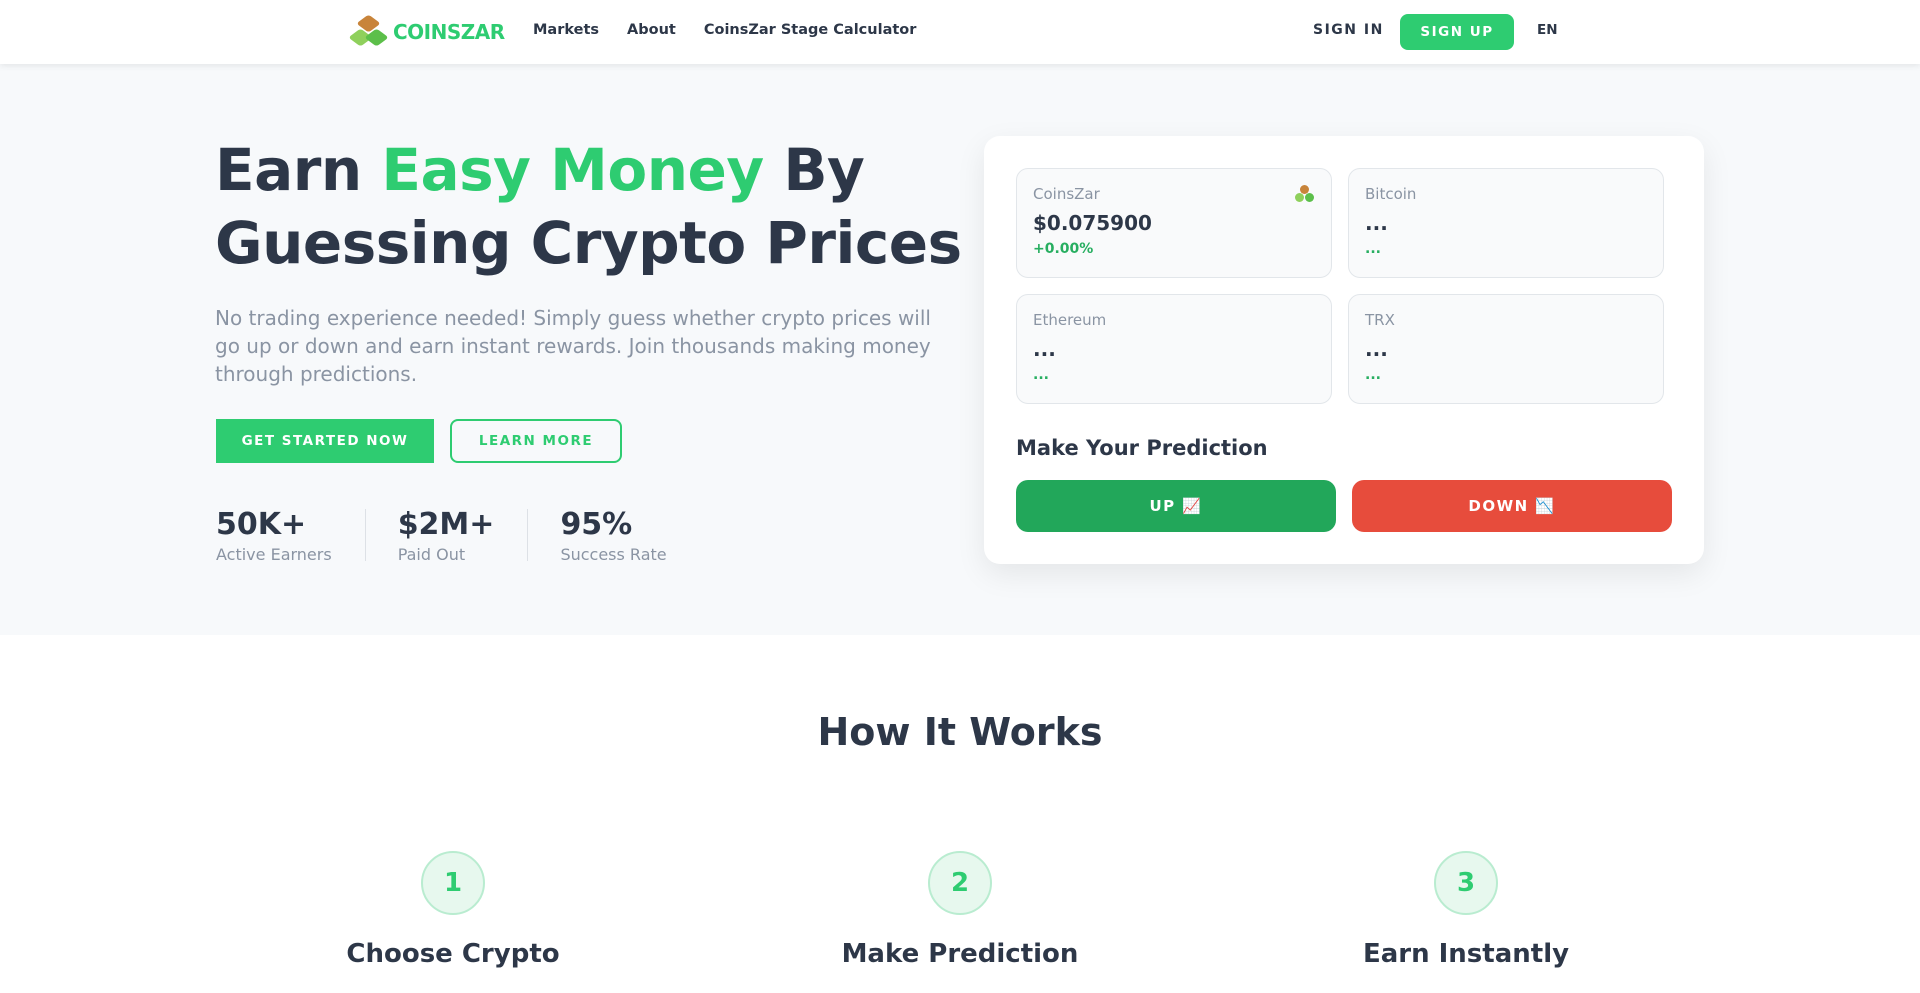 This screenshot has height=993, width=1920. I want to click on step-number: 1, so click(453, 883).